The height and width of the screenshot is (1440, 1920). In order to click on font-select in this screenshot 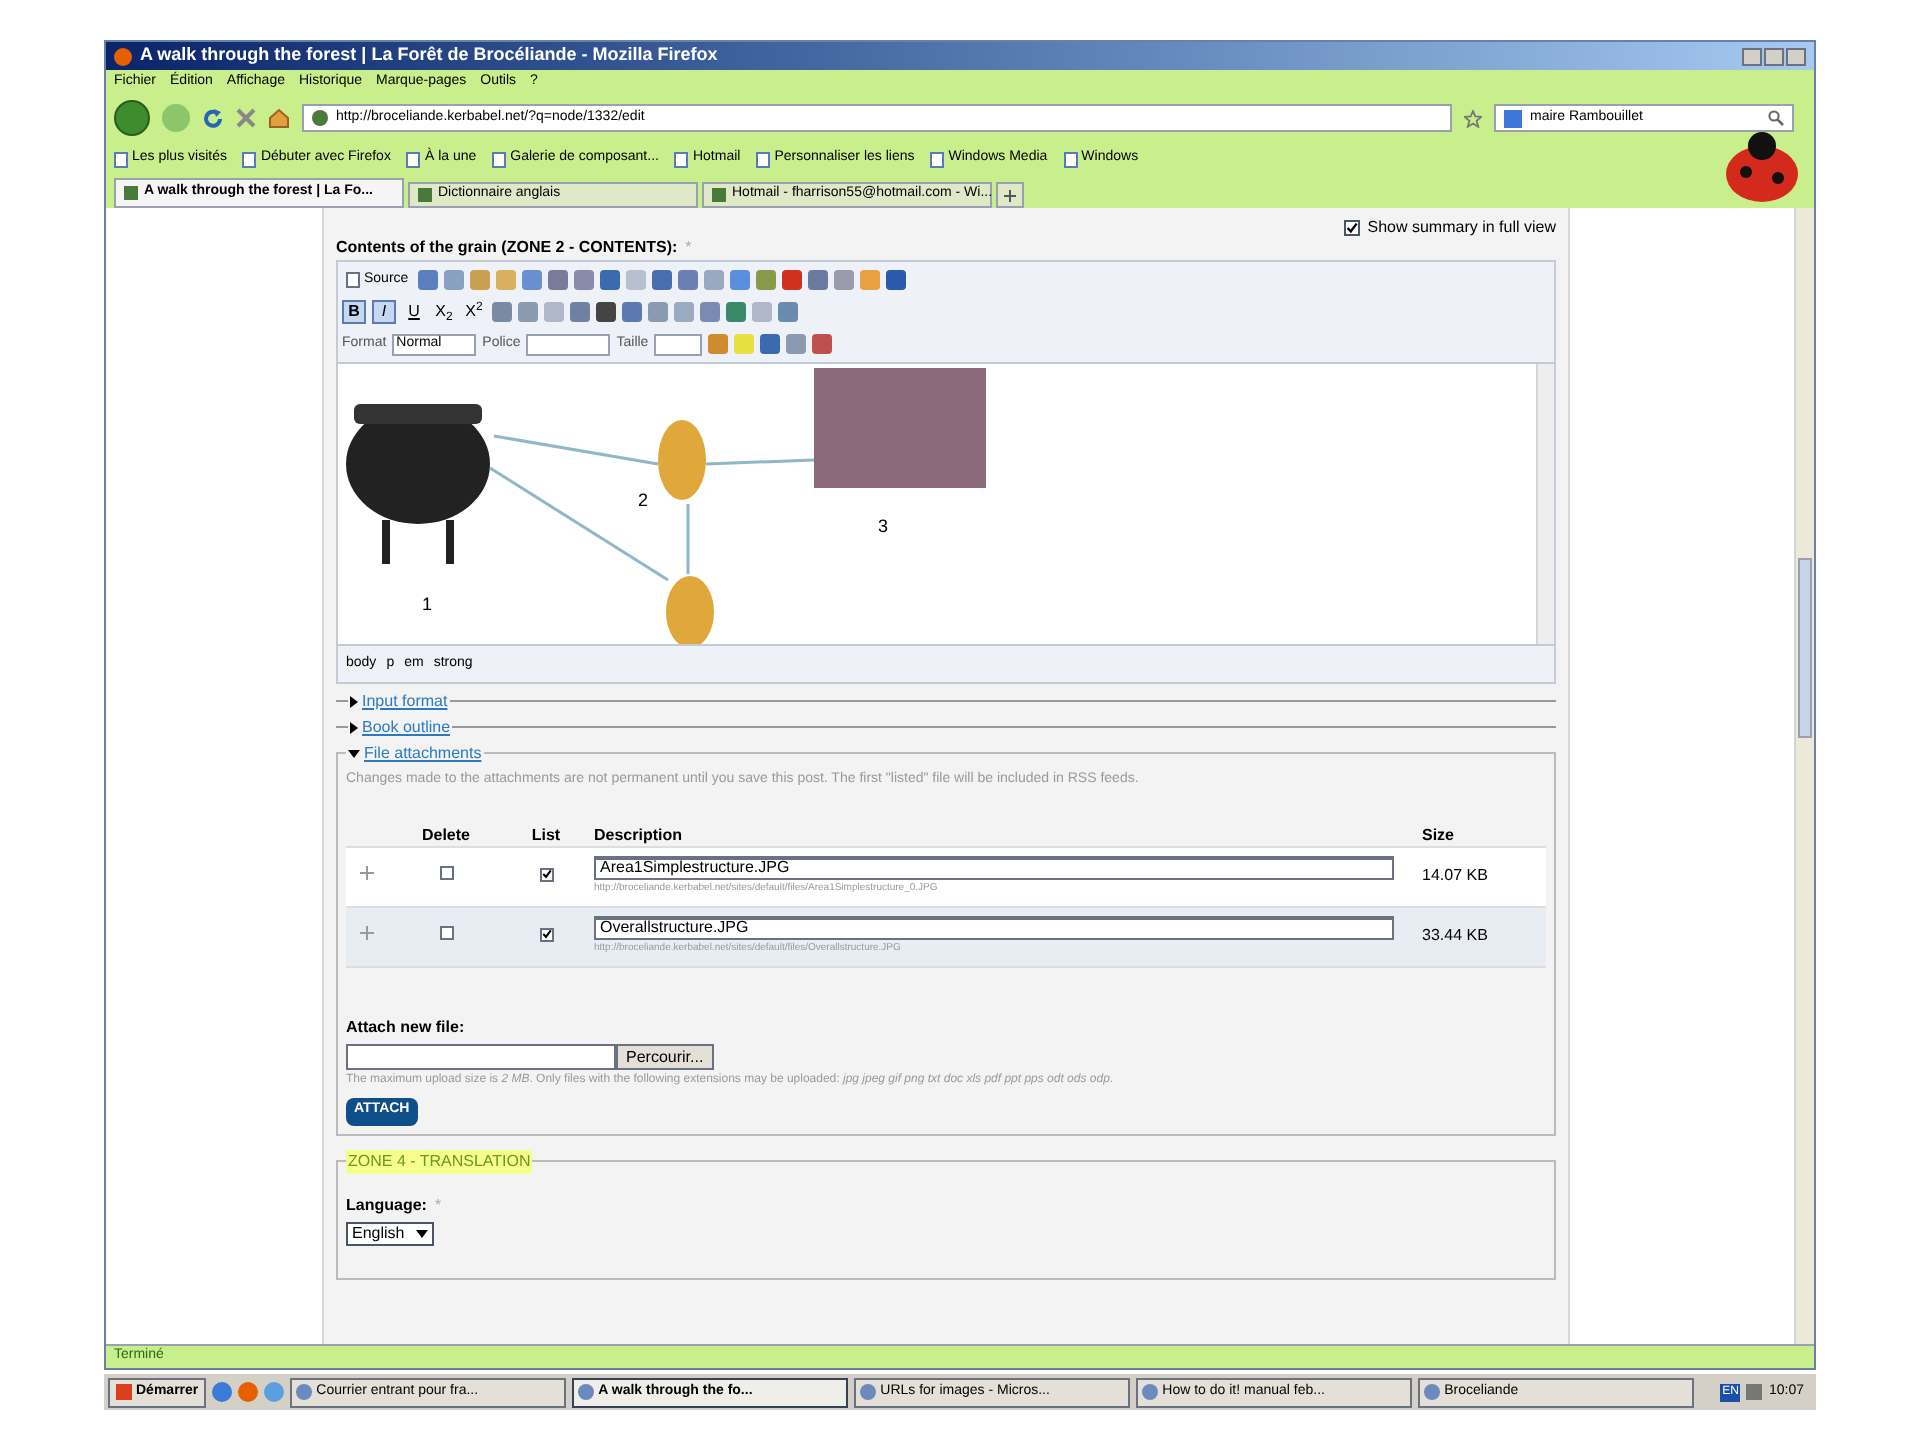, I will do `click(568, 344)`.